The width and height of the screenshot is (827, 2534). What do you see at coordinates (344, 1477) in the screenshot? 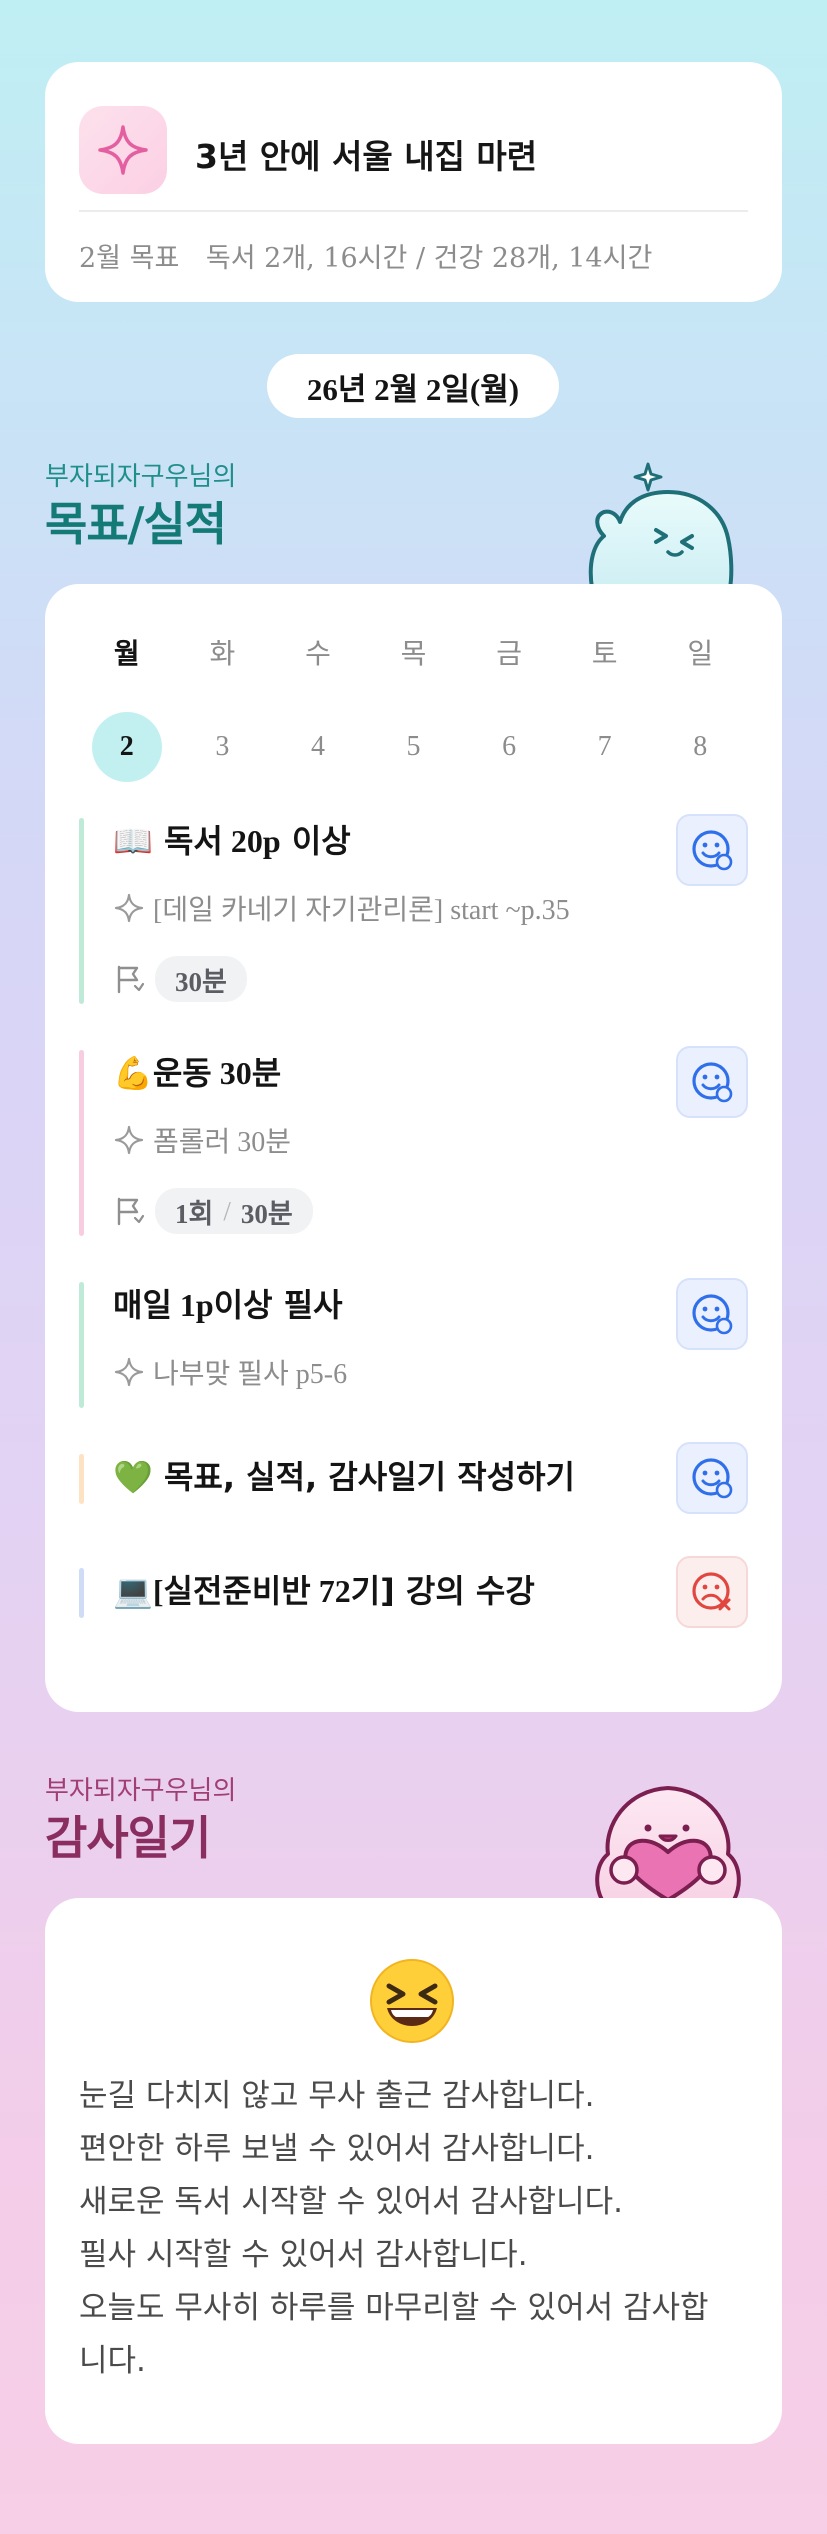
I see `task-title: 💚 목표, 실적, 감사일기 작성하기` at bounding box center [344, 1477].